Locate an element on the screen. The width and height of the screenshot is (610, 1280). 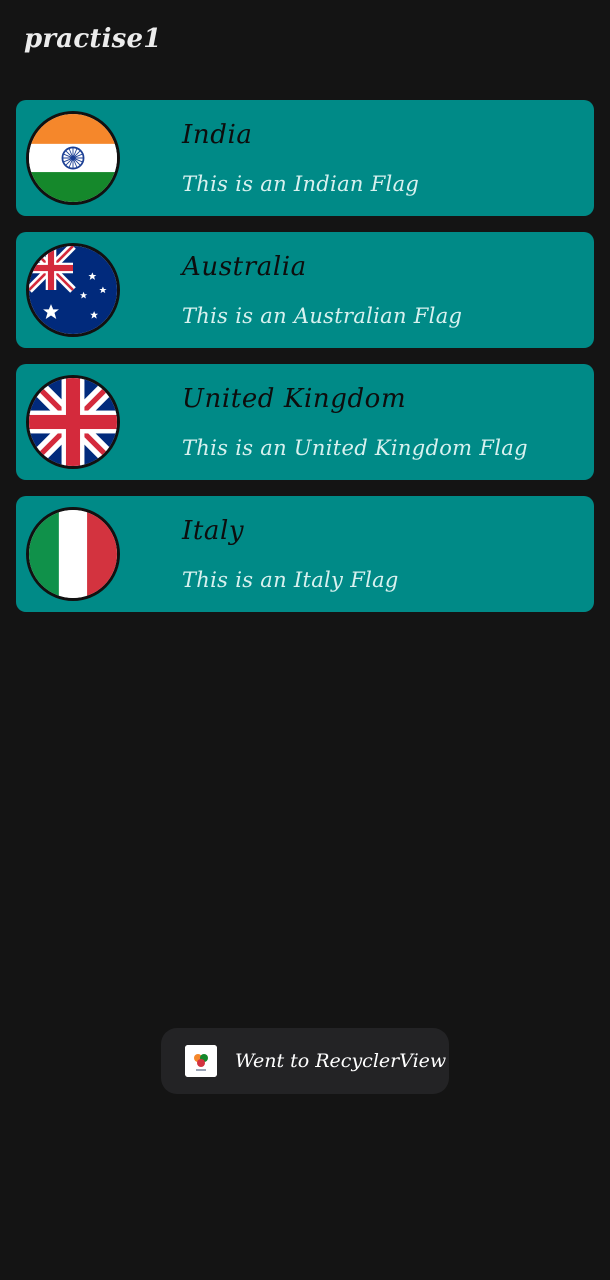
country-name: India is located at coordinates (217, 135).